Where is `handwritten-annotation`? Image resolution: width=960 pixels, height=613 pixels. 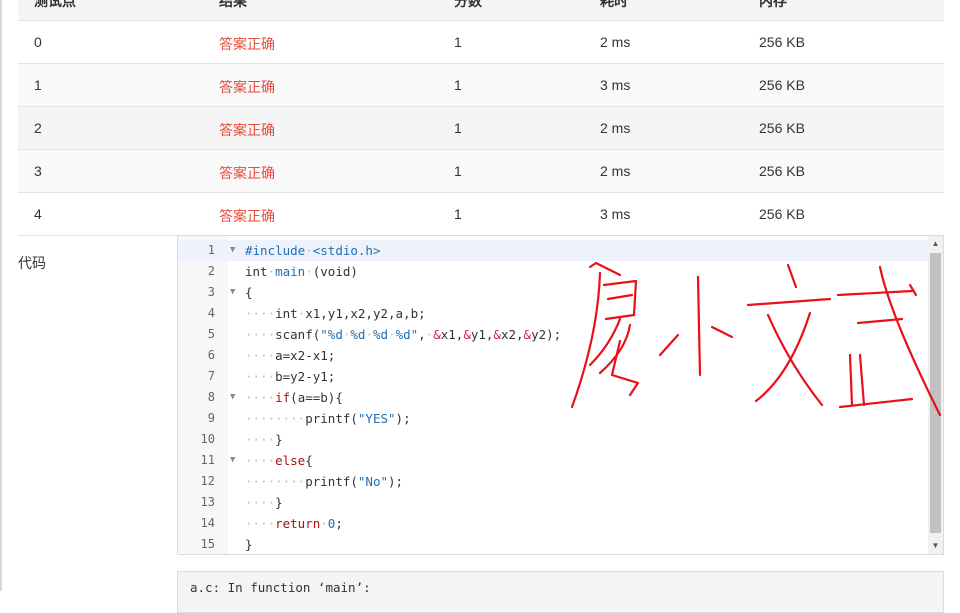 handwritten-annotation is located at coordinates (756, 339).